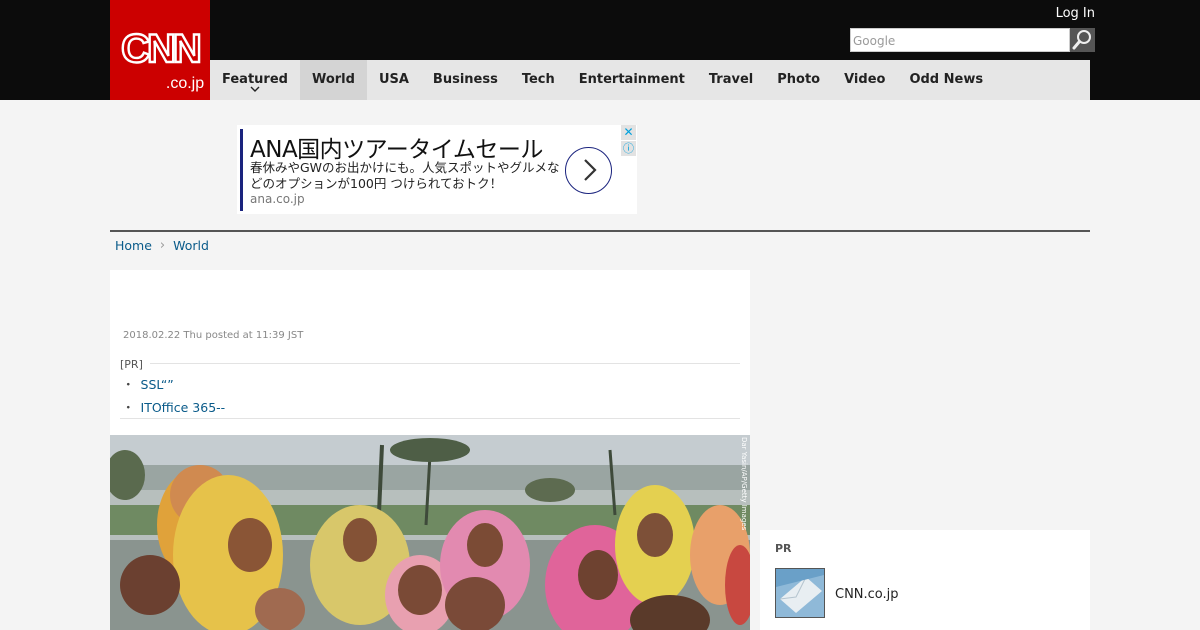 This screenshot has width=1200, height=630. I want to click on nav-item-label: Odd News, so click(946, 79).